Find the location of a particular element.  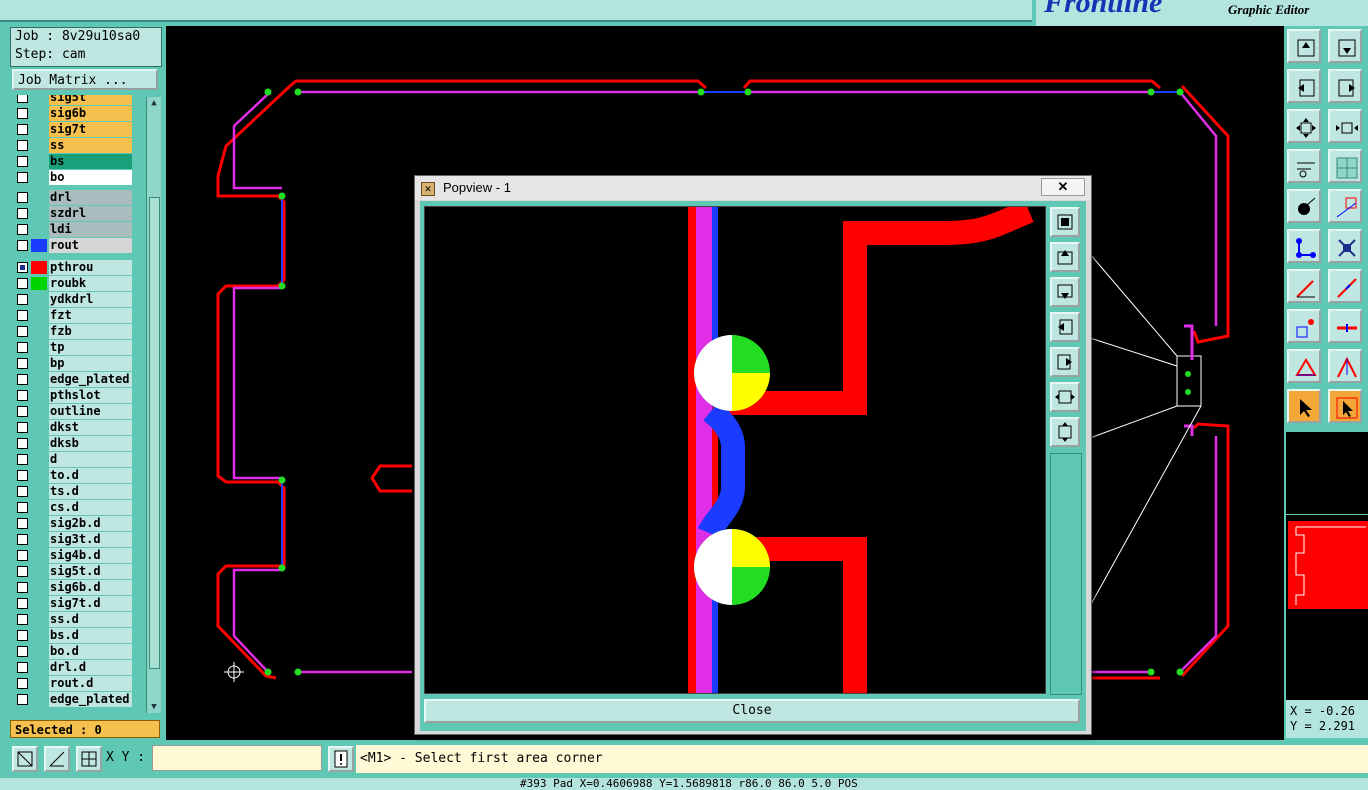

arc-button is located at coordinates (1345, 286).